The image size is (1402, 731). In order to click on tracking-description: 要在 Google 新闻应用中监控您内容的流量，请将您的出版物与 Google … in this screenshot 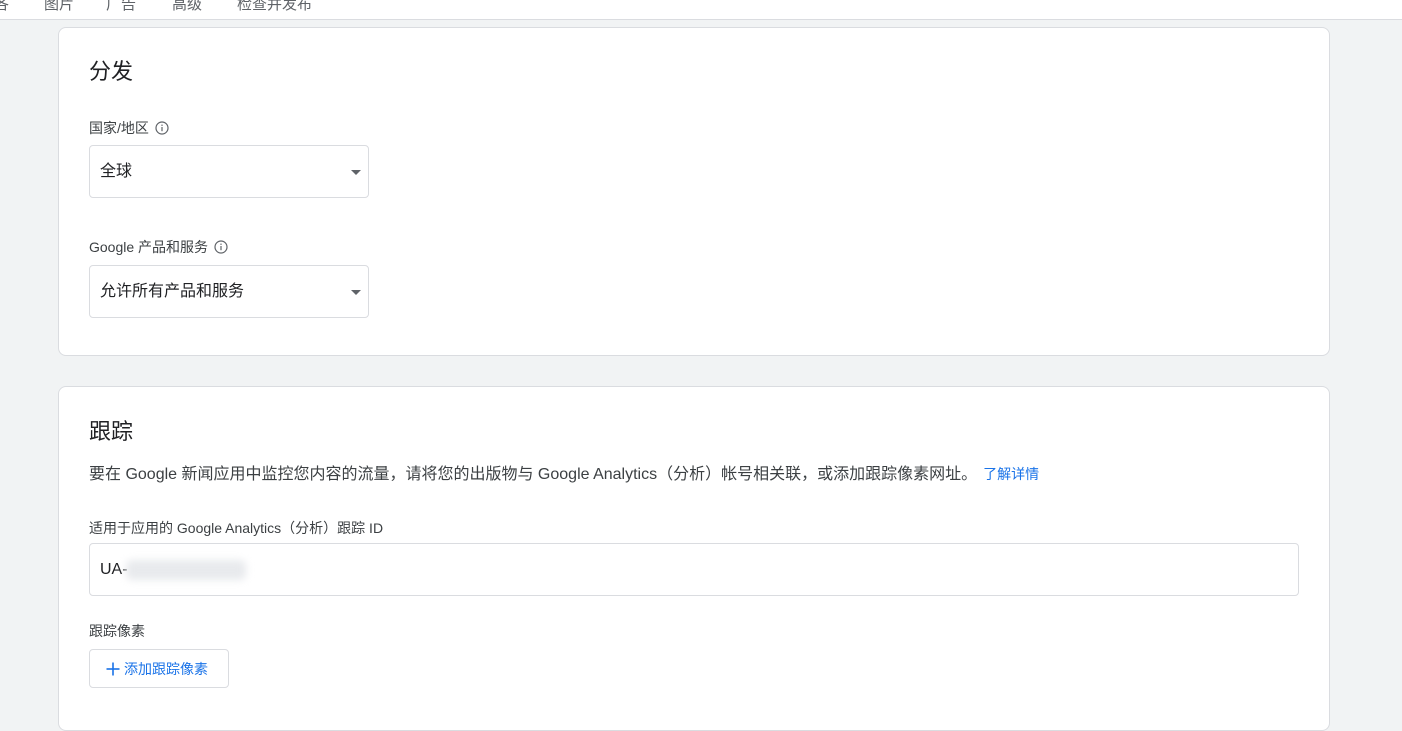, I will do `click(564, 474)`.